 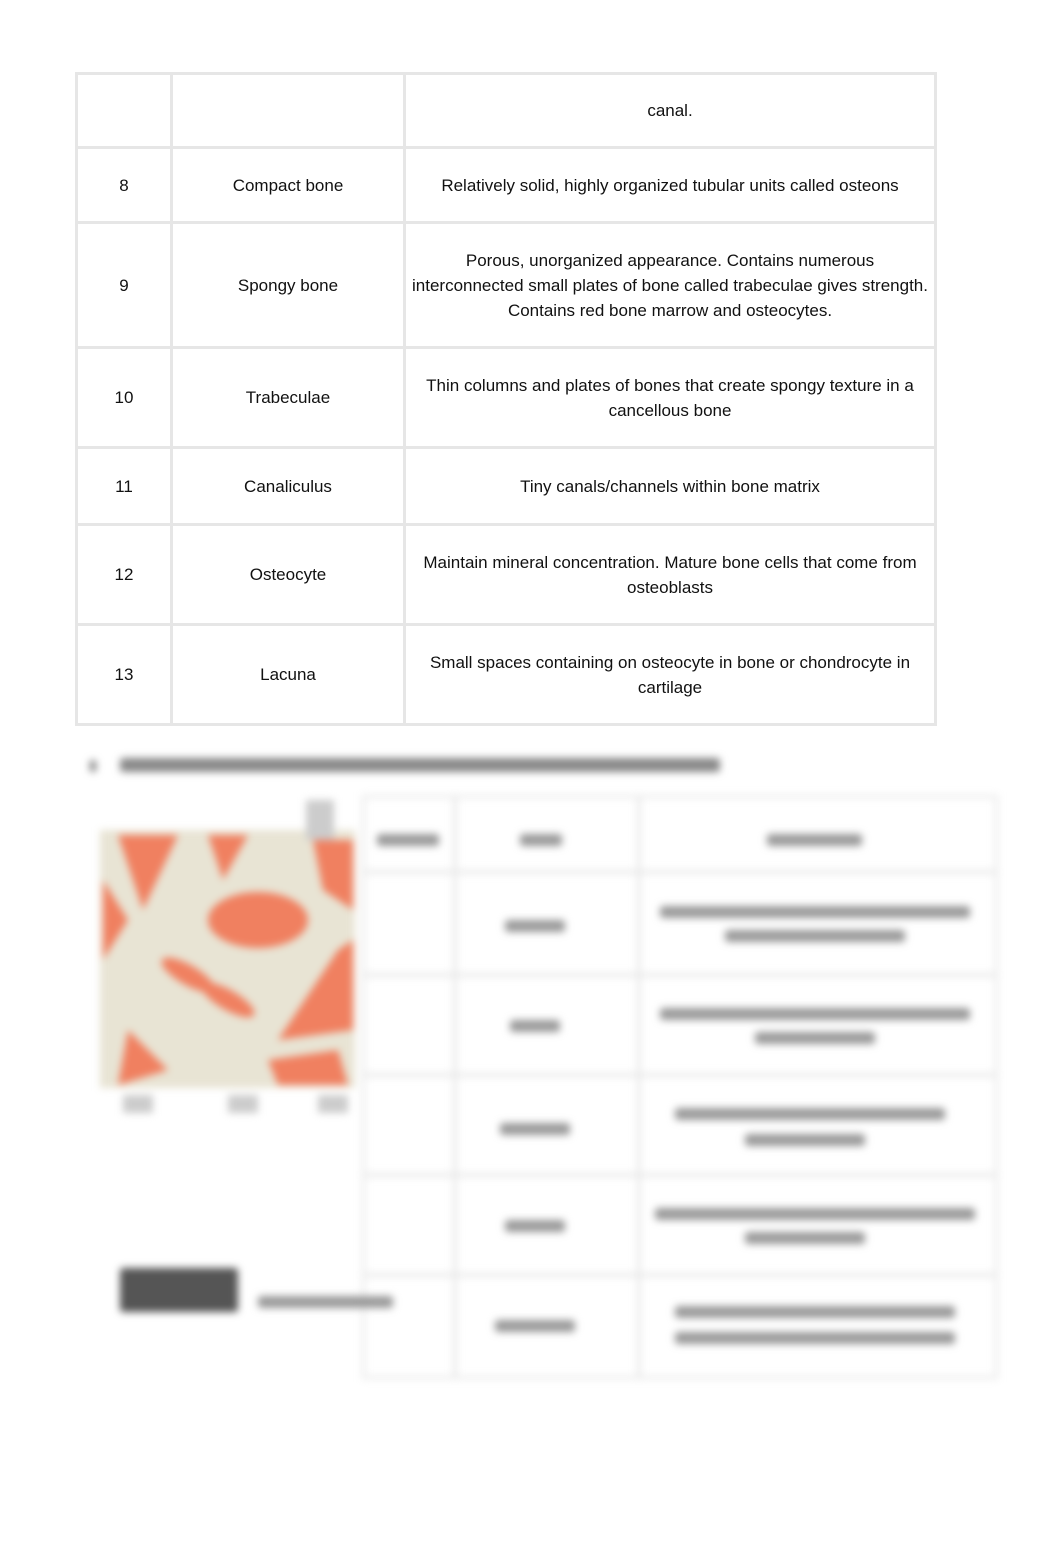 What do you see at coordinates (227, 956) in the screenshot?
I see `spongy-bone-diagram` at bounding box center [227, 956].